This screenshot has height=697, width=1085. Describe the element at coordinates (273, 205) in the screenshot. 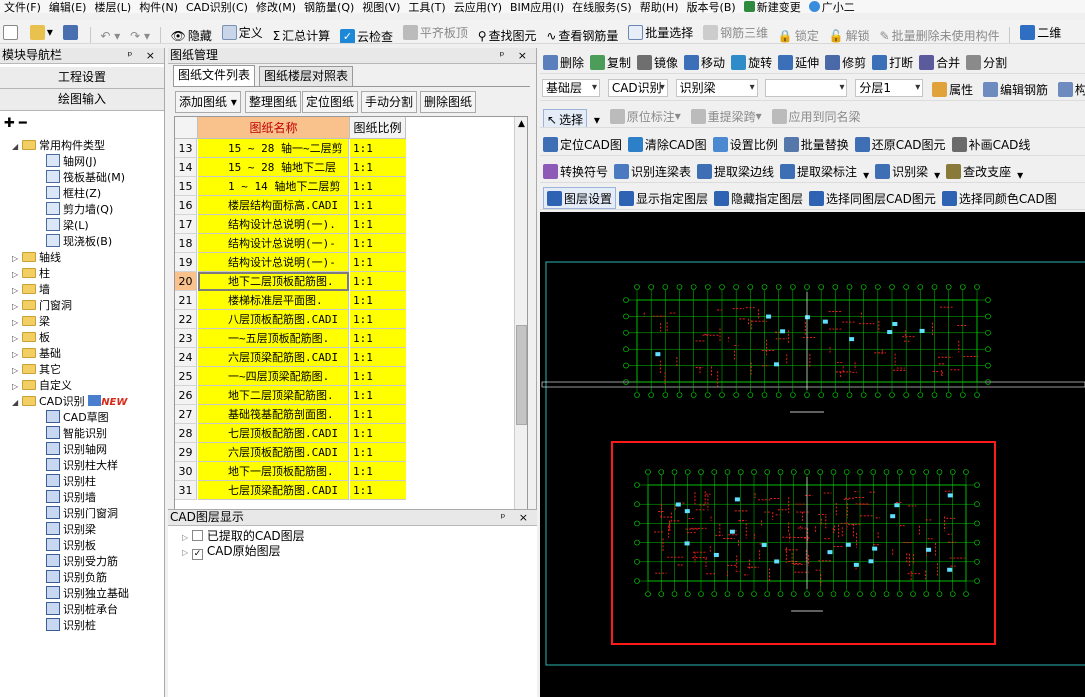

I see `drawing-name-cell: 楼层结构面标高.CADI` at that location.